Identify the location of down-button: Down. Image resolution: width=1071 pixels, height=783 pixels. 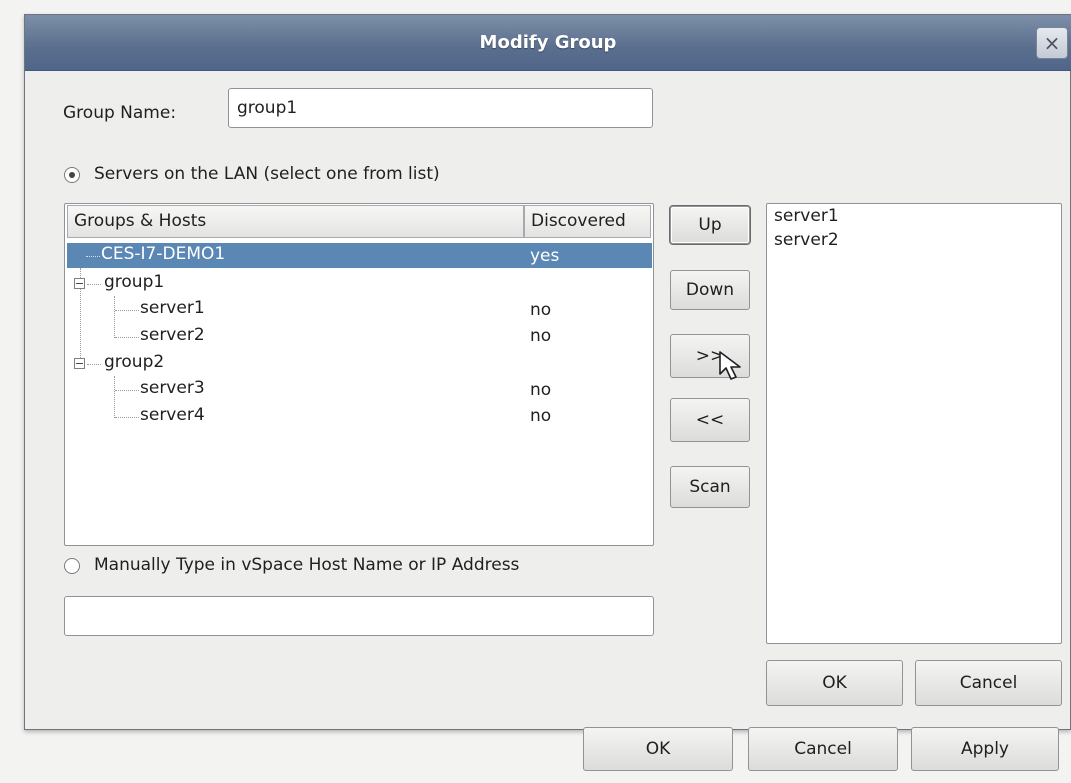
(710, 290).